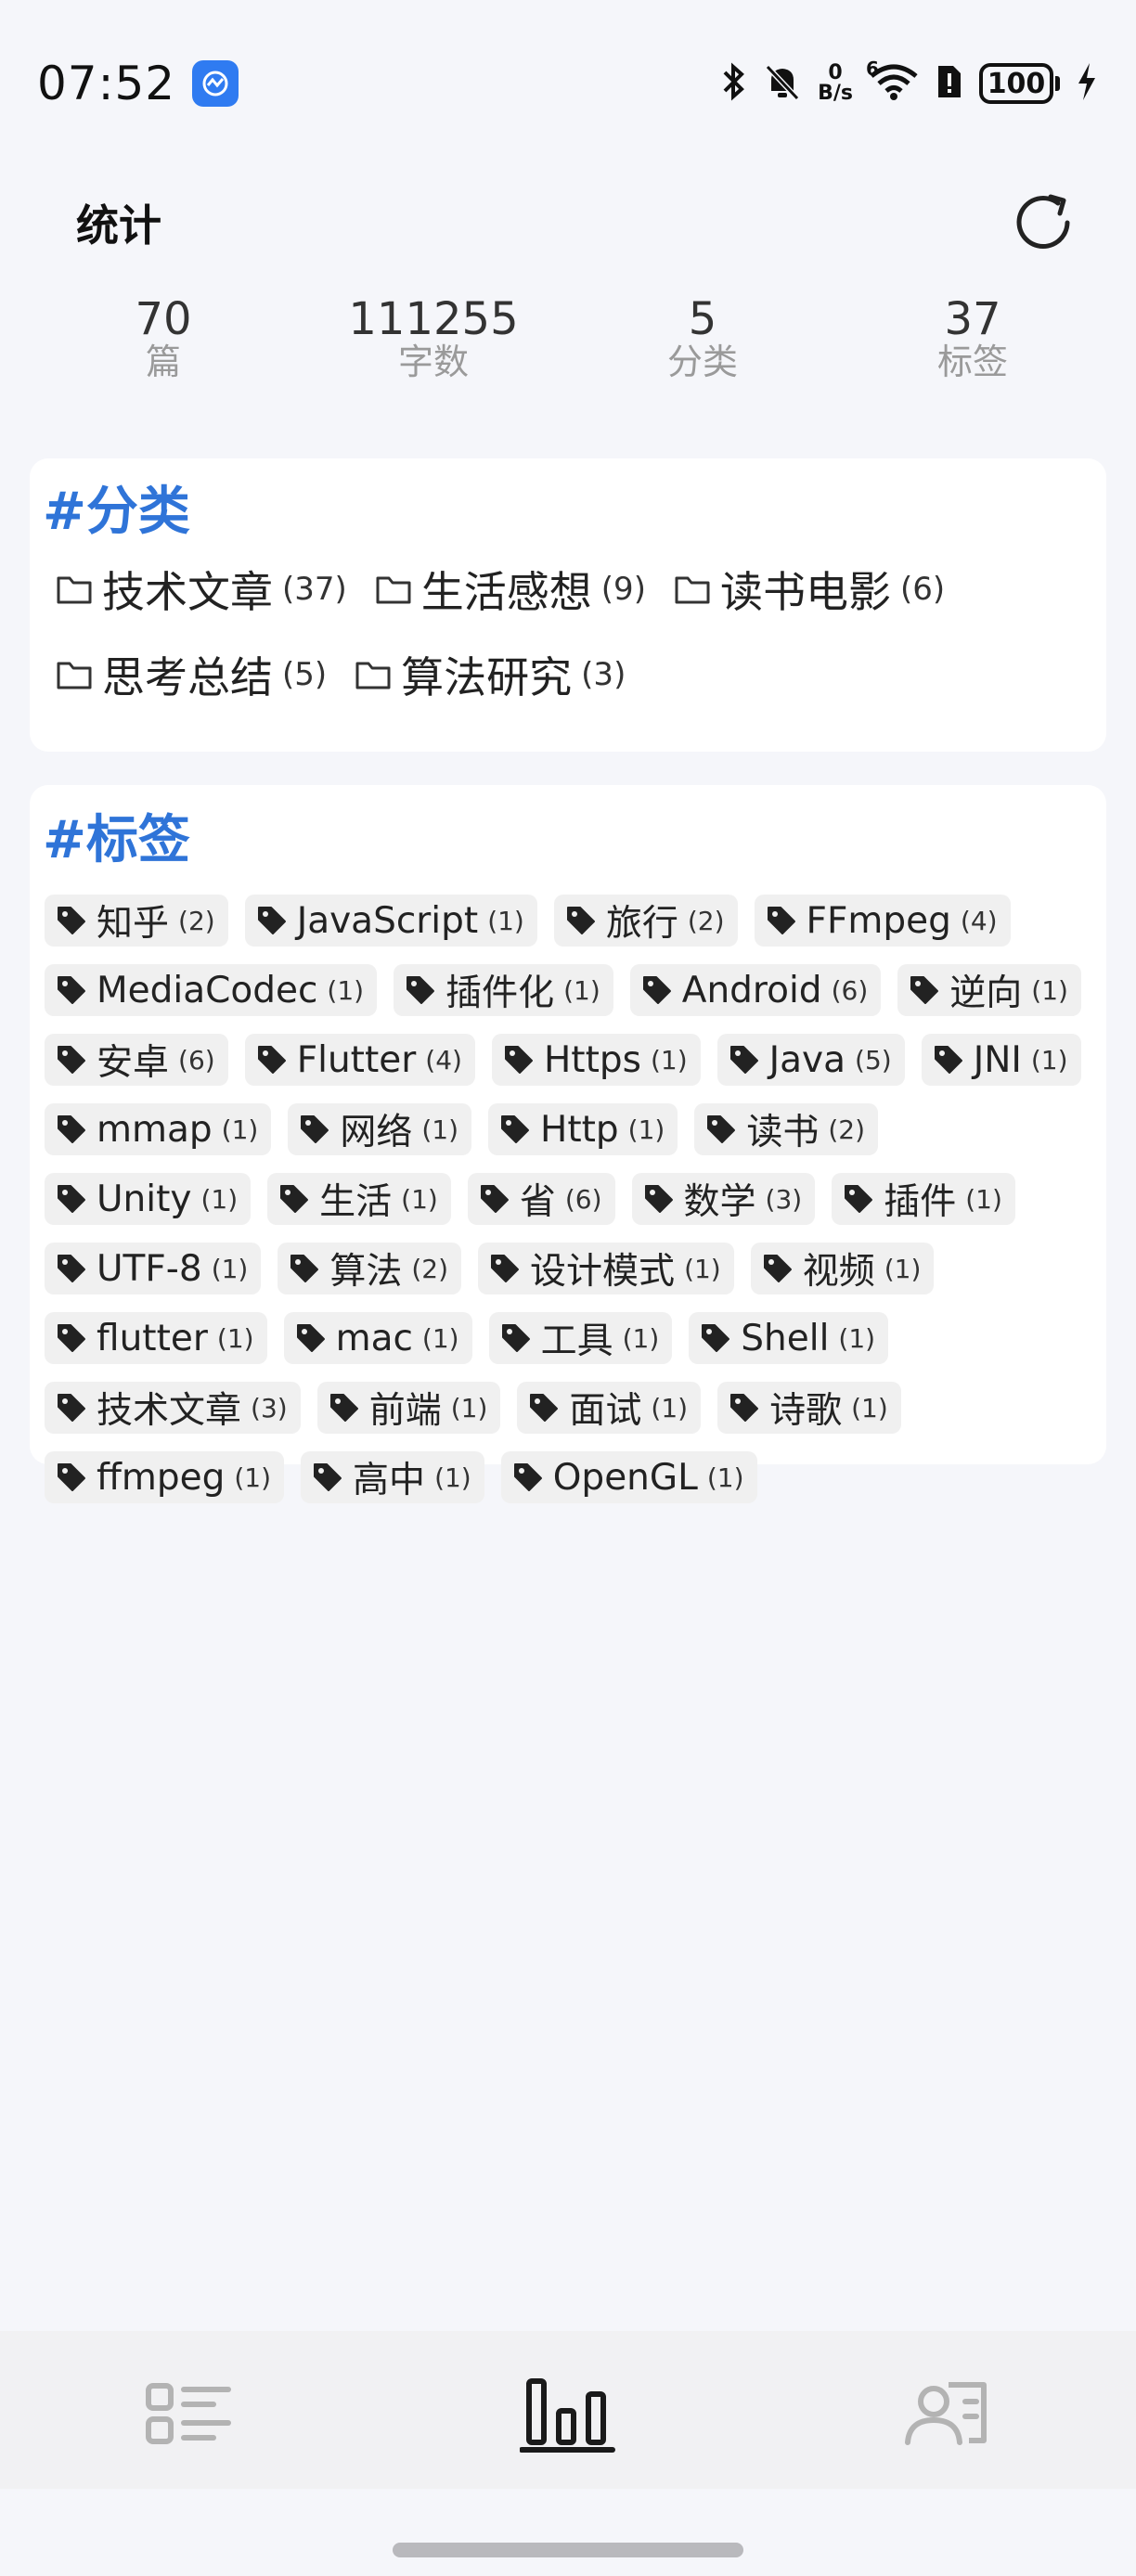 This screenshot has height=2576, width=1136. Describe the element at coordinates (645, 921) in the screenshot. I see `tag-chip: 旅行 (2)` at that location.